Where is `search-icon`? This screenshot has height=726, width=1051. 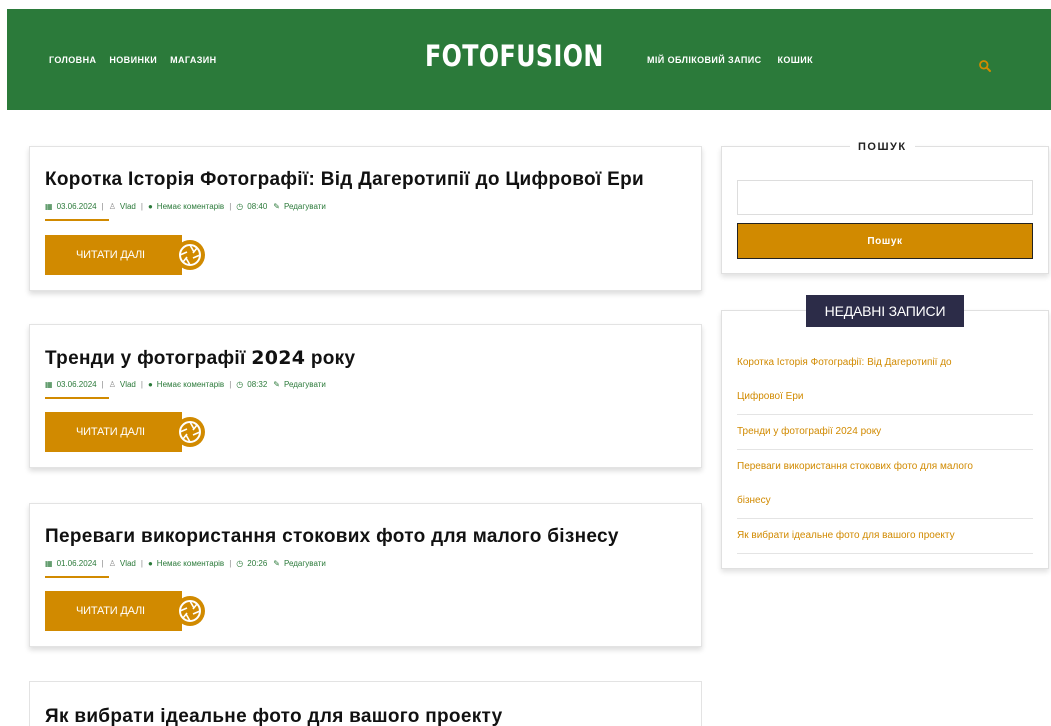 search-icon is located at coordinates (985, 66).